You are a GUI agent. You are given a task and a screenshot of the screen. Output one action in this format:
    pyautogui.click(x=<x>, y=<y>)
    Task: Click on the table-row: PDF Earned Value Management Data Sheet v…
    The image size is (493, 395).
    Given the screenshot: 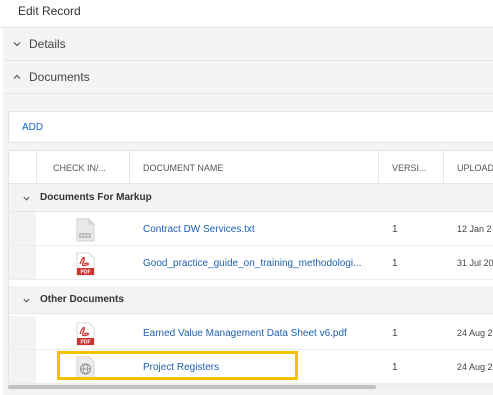 What is the action you would take?
    pyautogui.click(x=251, y=333)
    